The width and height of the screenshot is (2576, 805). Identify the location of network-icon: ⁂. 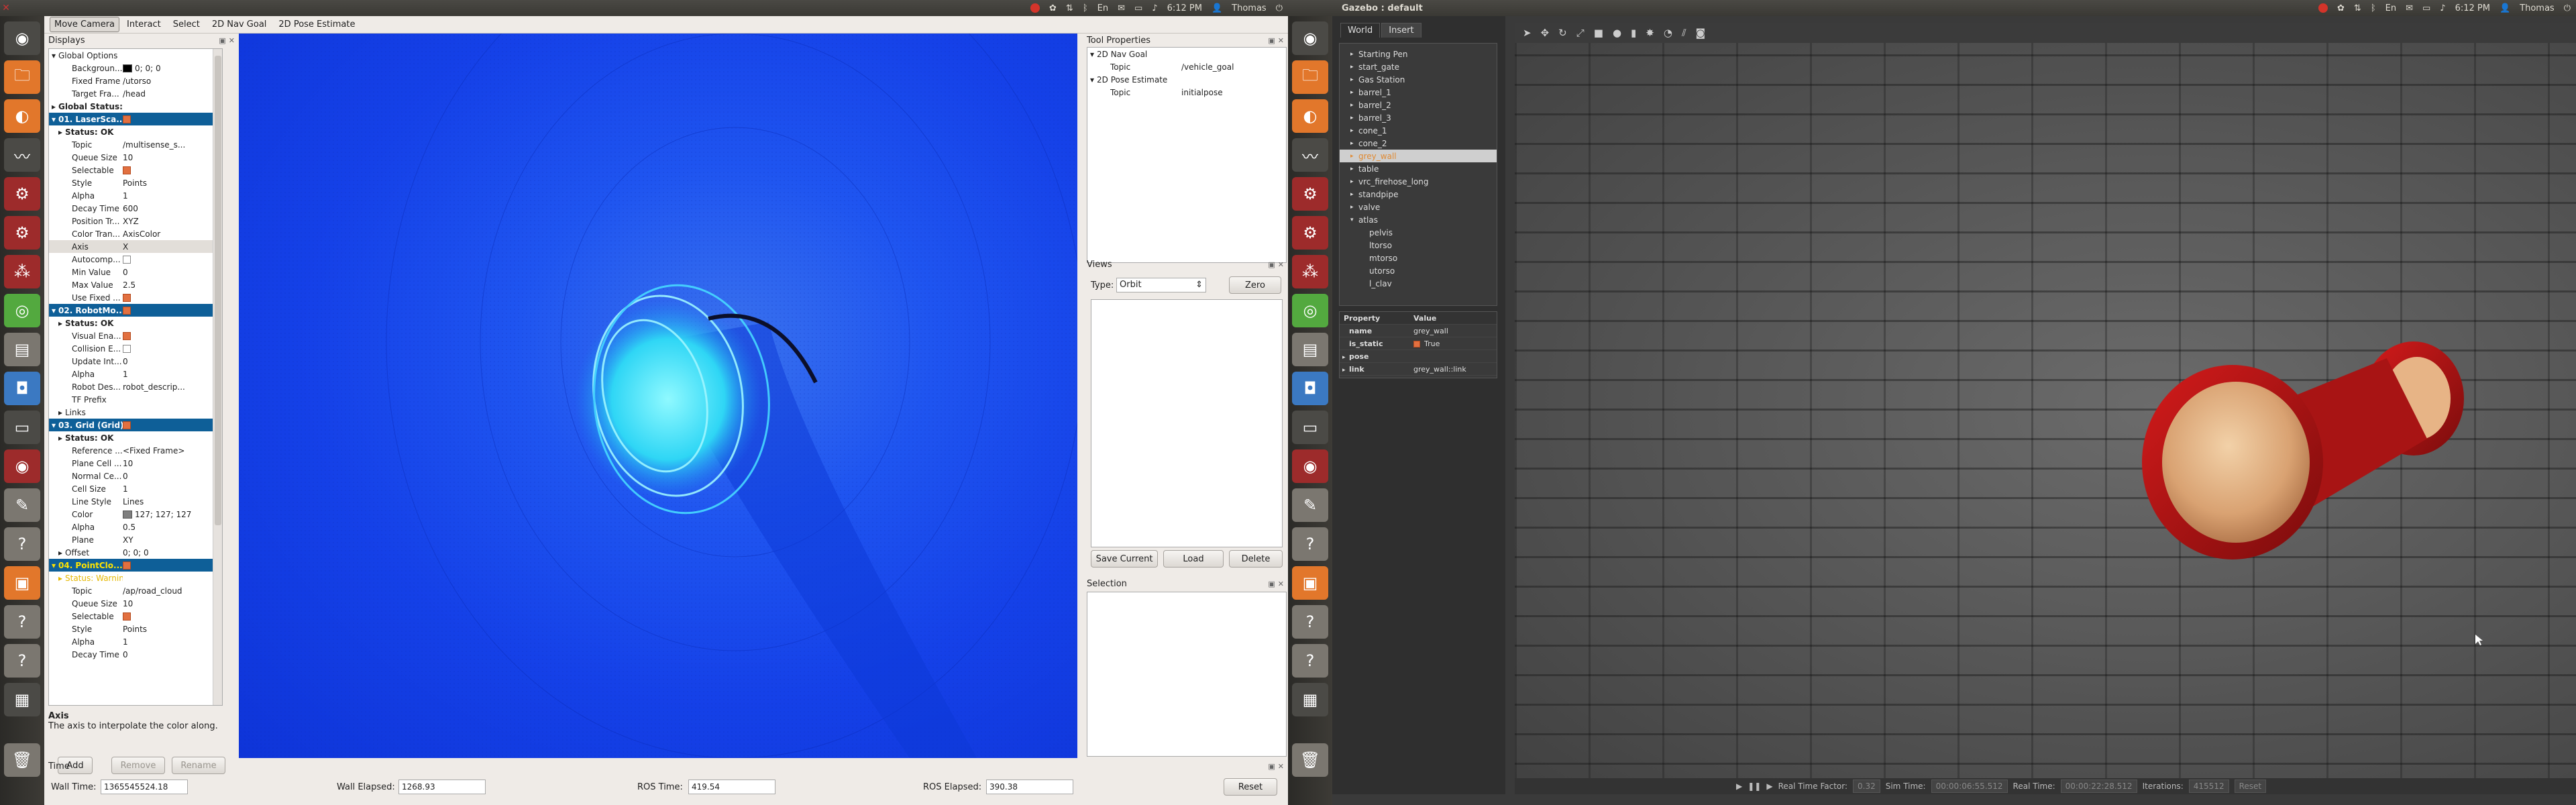
(1310, 271).